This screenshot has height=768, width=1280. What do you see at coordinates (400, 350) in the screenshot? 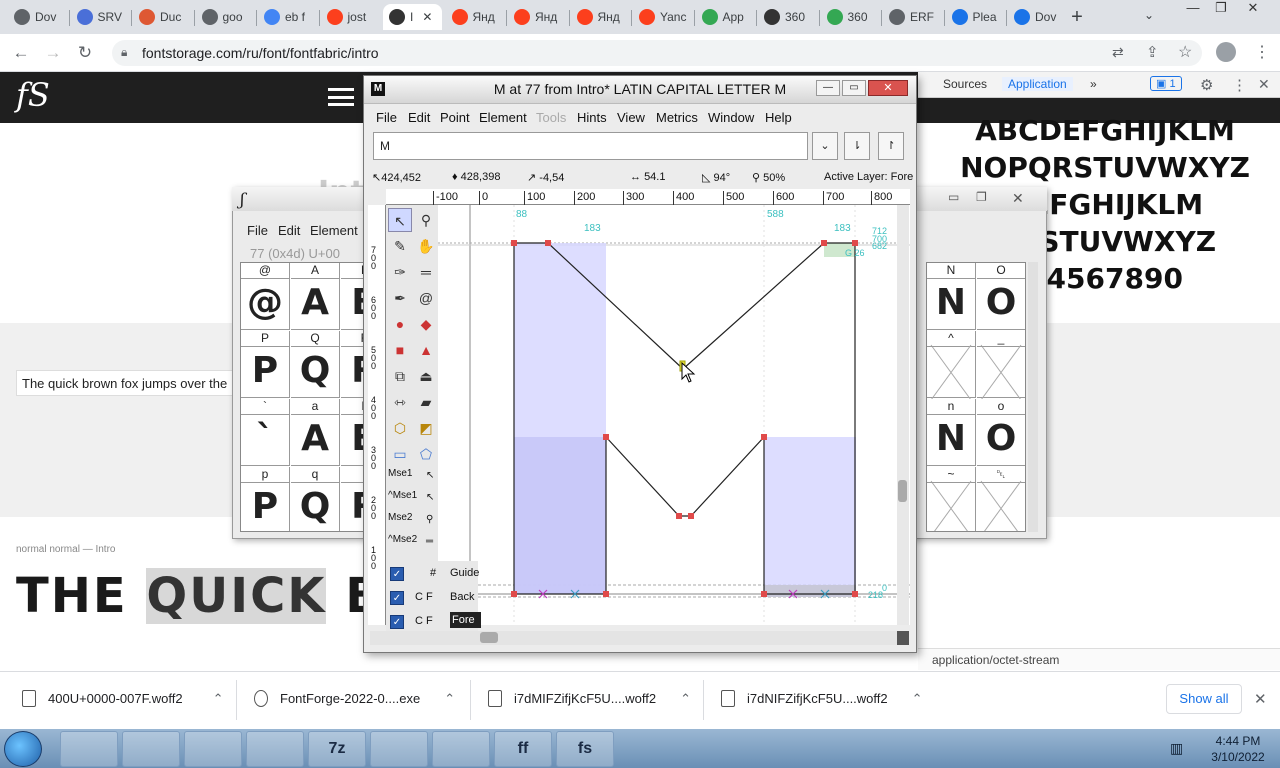
I see `corner-point-tool-icon: ■` at bounding box center [400, 350].